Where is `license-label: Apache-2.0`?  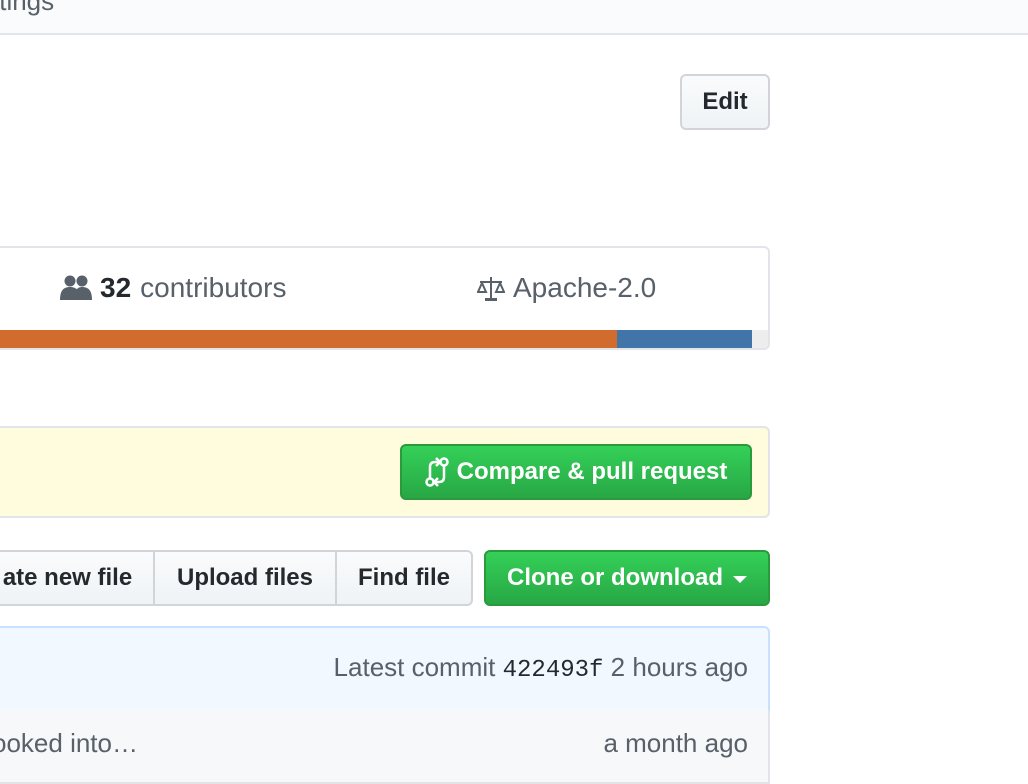
license-label: Apache-2.0 is located at coordinates (585, 287).